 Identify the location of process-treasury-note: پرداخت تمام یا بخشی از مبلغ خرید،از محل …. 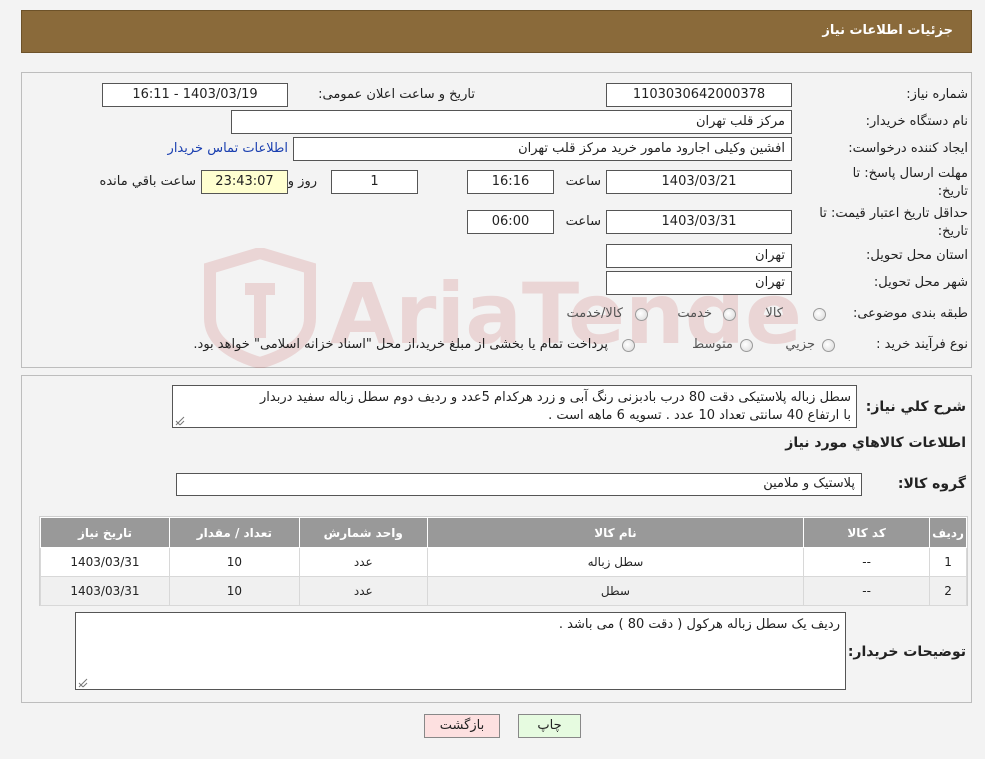
(400, 344).